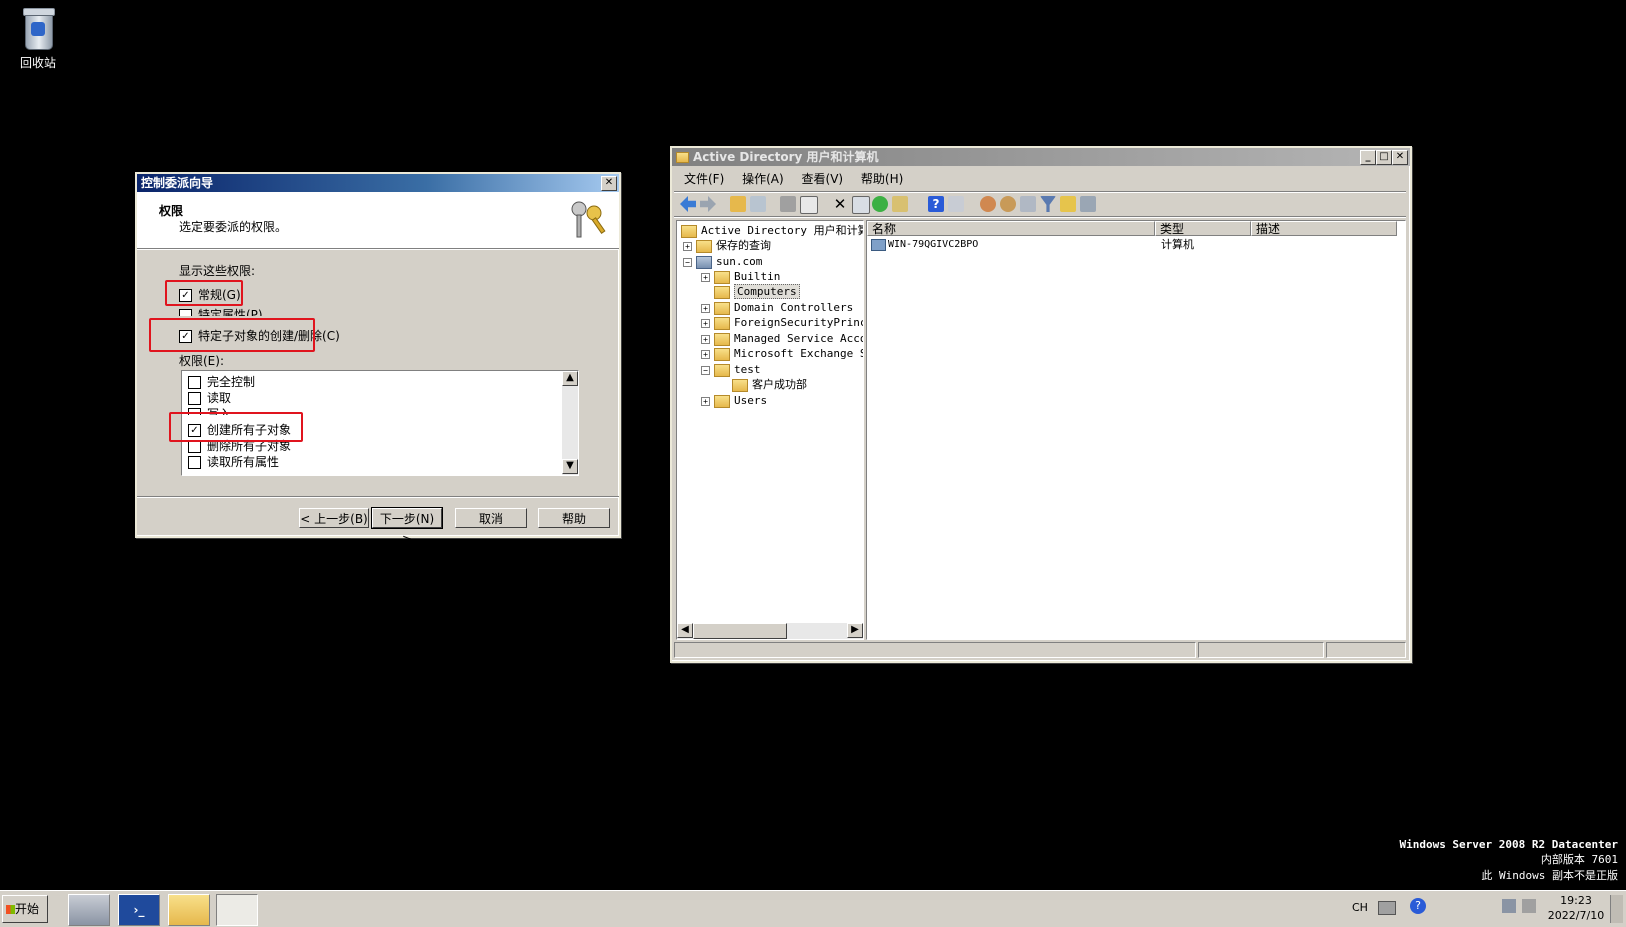 The height and width of the screenshot is (927, 1626). What do you see at coordinates (727, 245) in the screenshot?
I see `tree-item: + 保存的查询` at bounding box center [727, 245].